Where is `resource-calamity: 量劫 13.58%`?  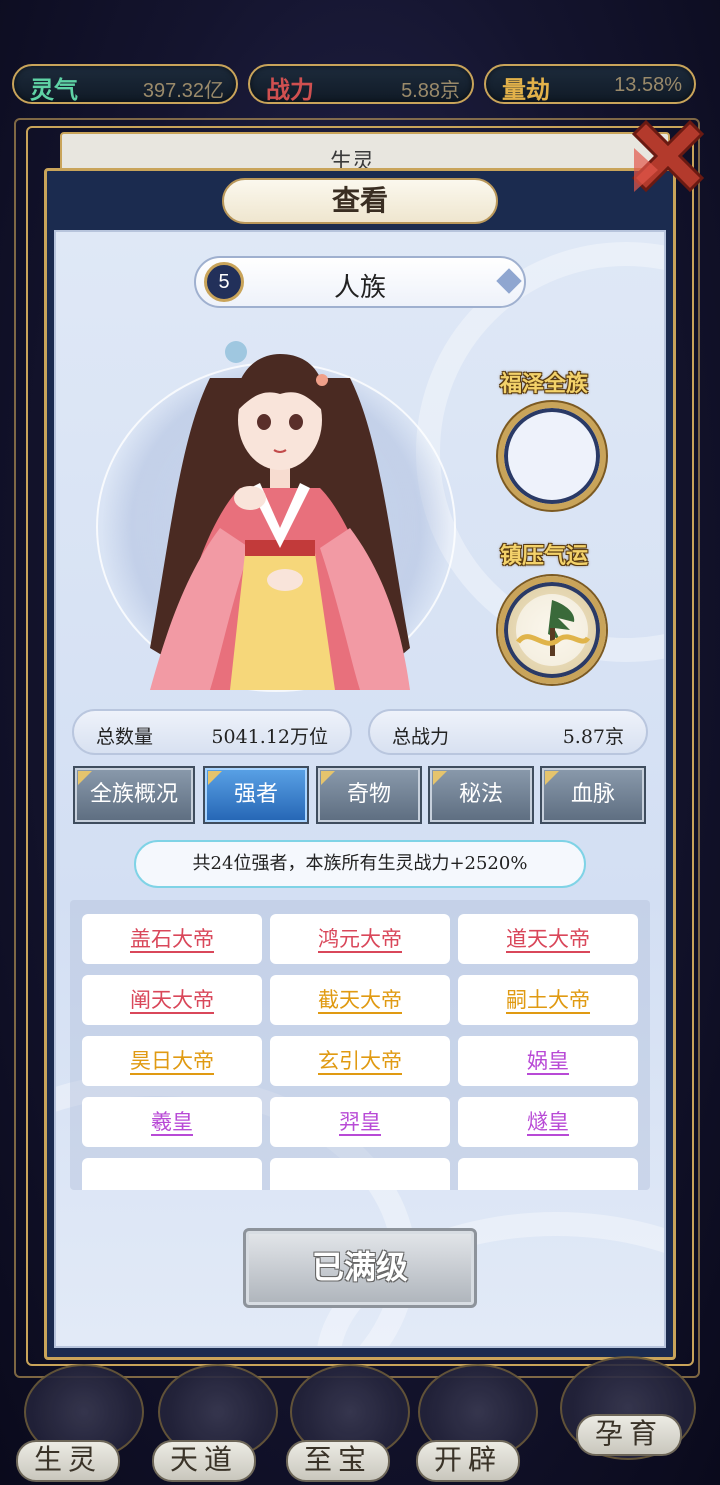
resource-calamity: 量劫 13.58% is located at coordinates (590, 84).